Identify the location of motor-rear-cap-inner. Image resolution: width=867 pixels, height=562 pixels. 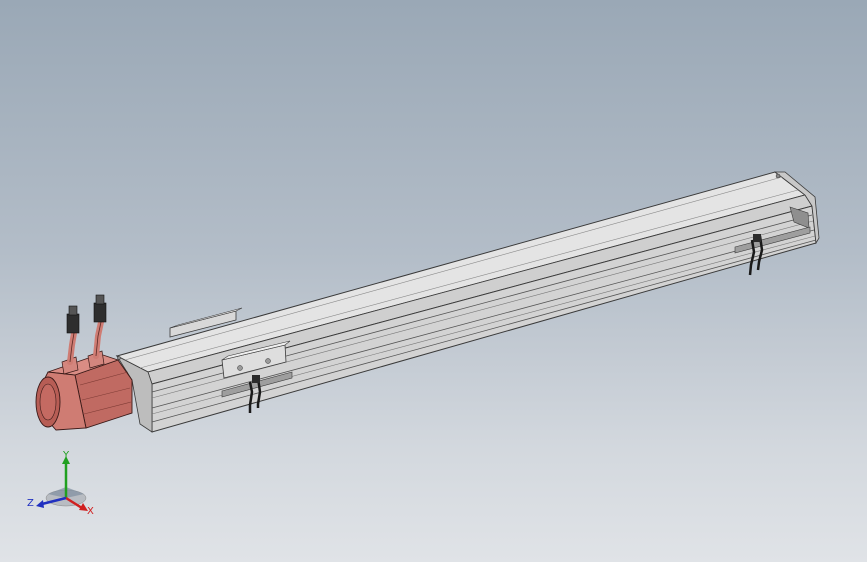
(48, 402).